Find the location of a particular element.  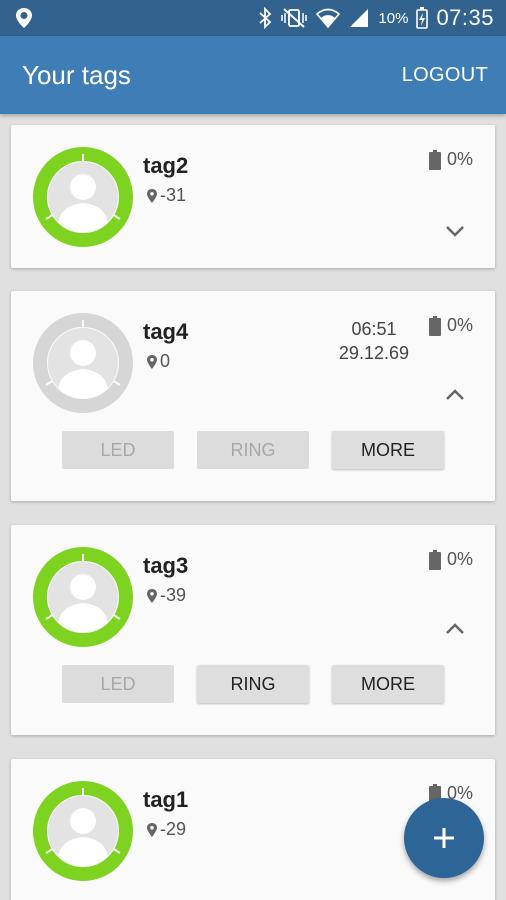

location-icon is located at coordinates (24, 18).